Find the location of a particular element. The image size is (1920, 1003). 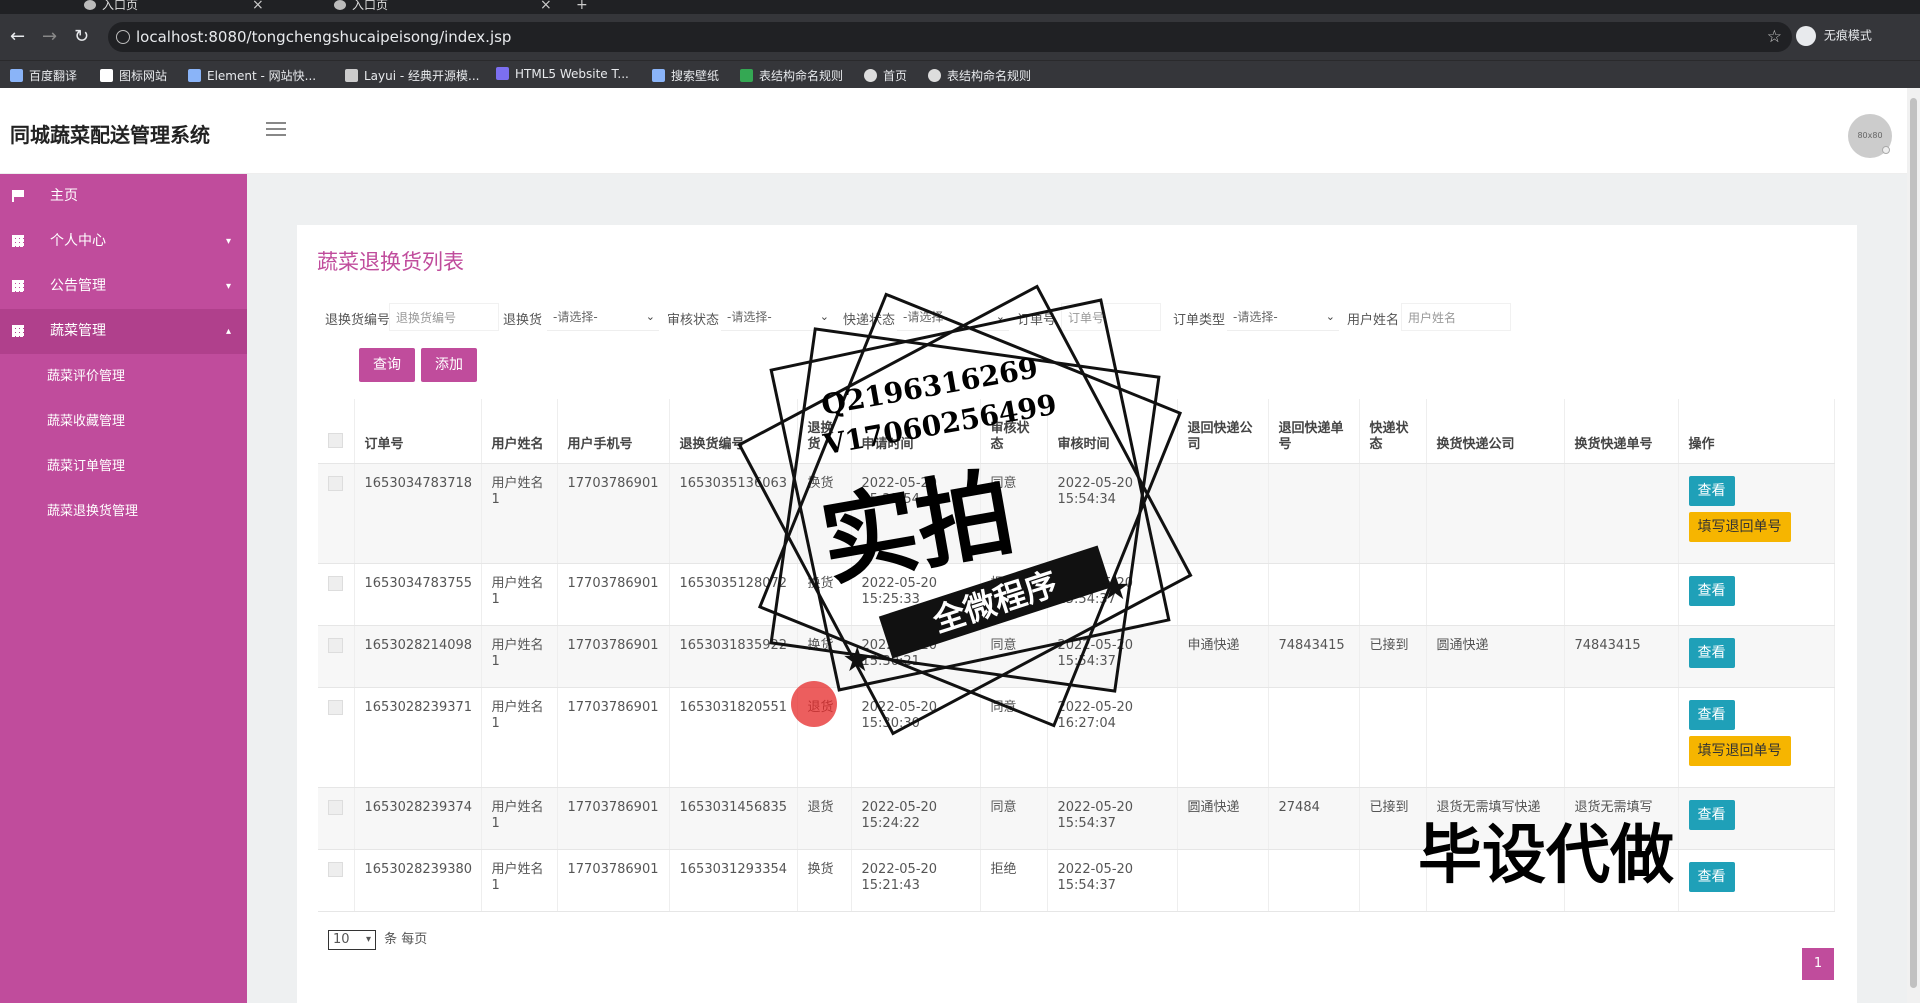

table-cell-ex-co: 圆通快递 is located at coordinates (1495, 656).